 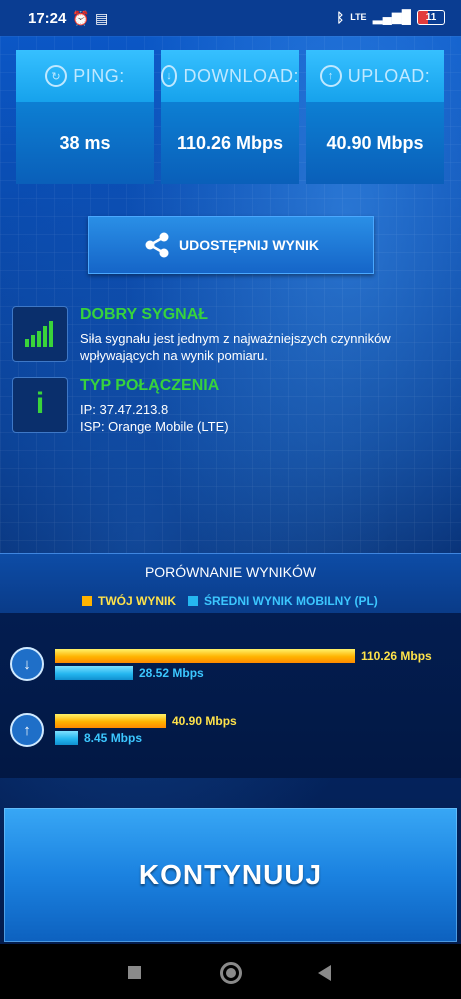 What do you see at coordinates (171, 673) in the screenshot?
I see `download-avg-label: 28.52 Mbps` at bounding box center [171, 673].